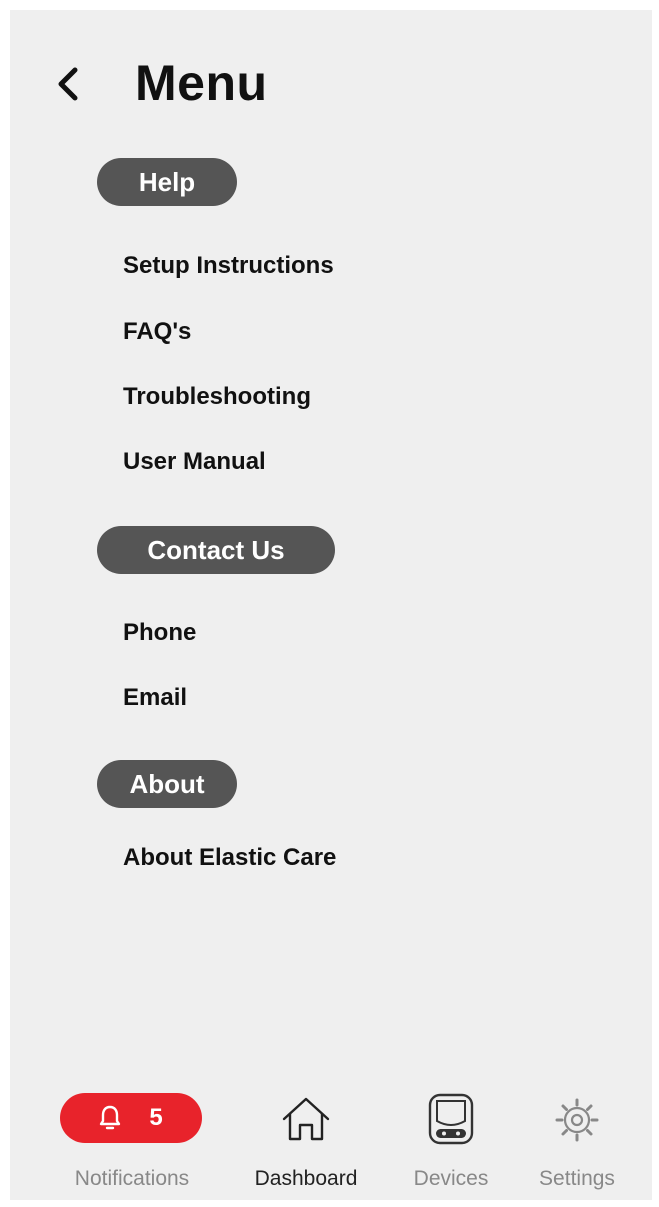 The image size is (659, 1207). Describe the element at coordinates (306, 1179) in the screenshot. I see `nav-label-dashboard: Dashboard` at that location.